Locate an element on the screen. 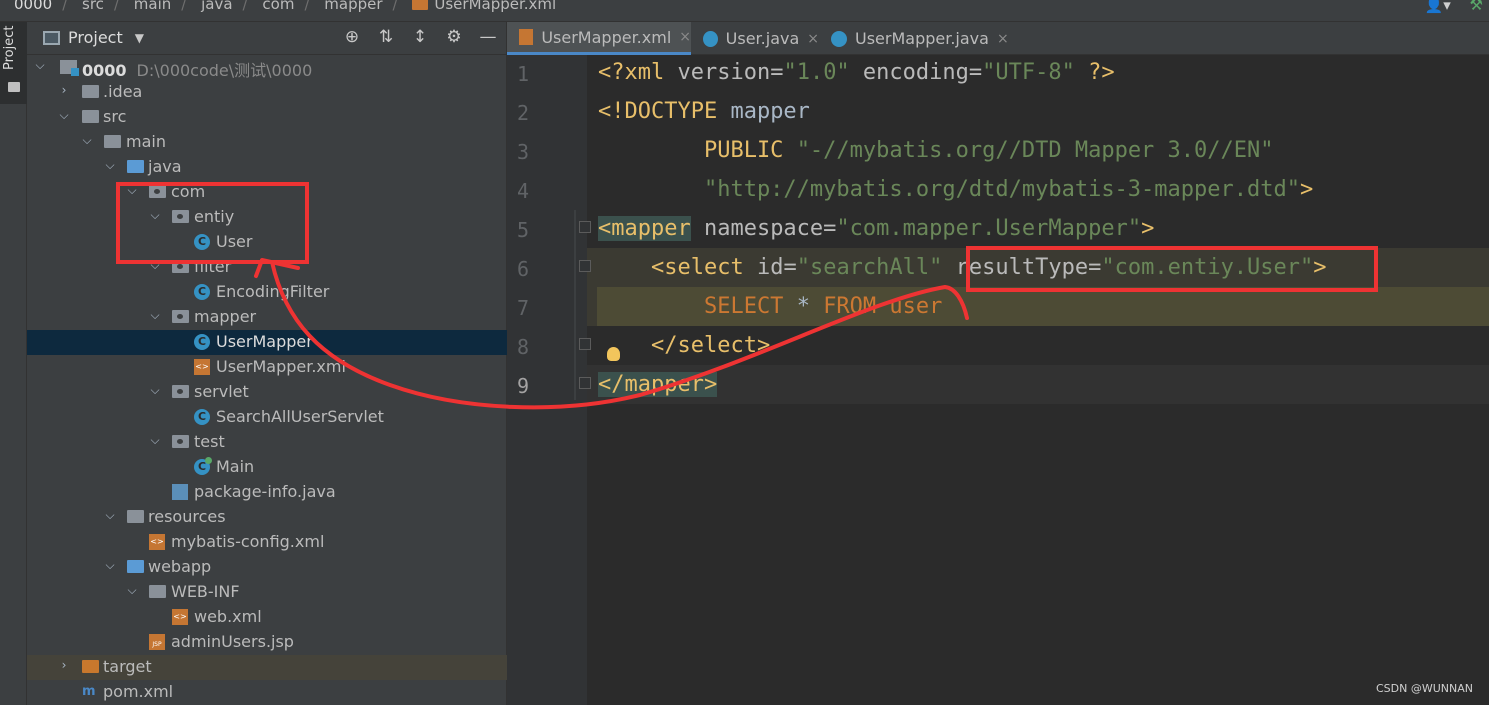  tree-item-label: test is located at coordinates (209, 441).